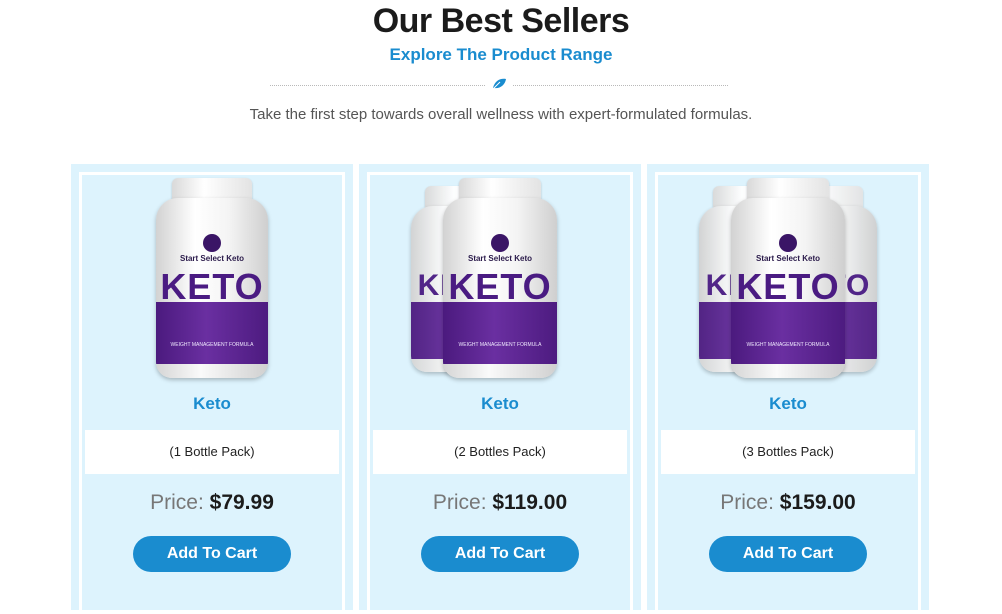  I want to click on section-title: Our Best Sellers, so click(501, 21).